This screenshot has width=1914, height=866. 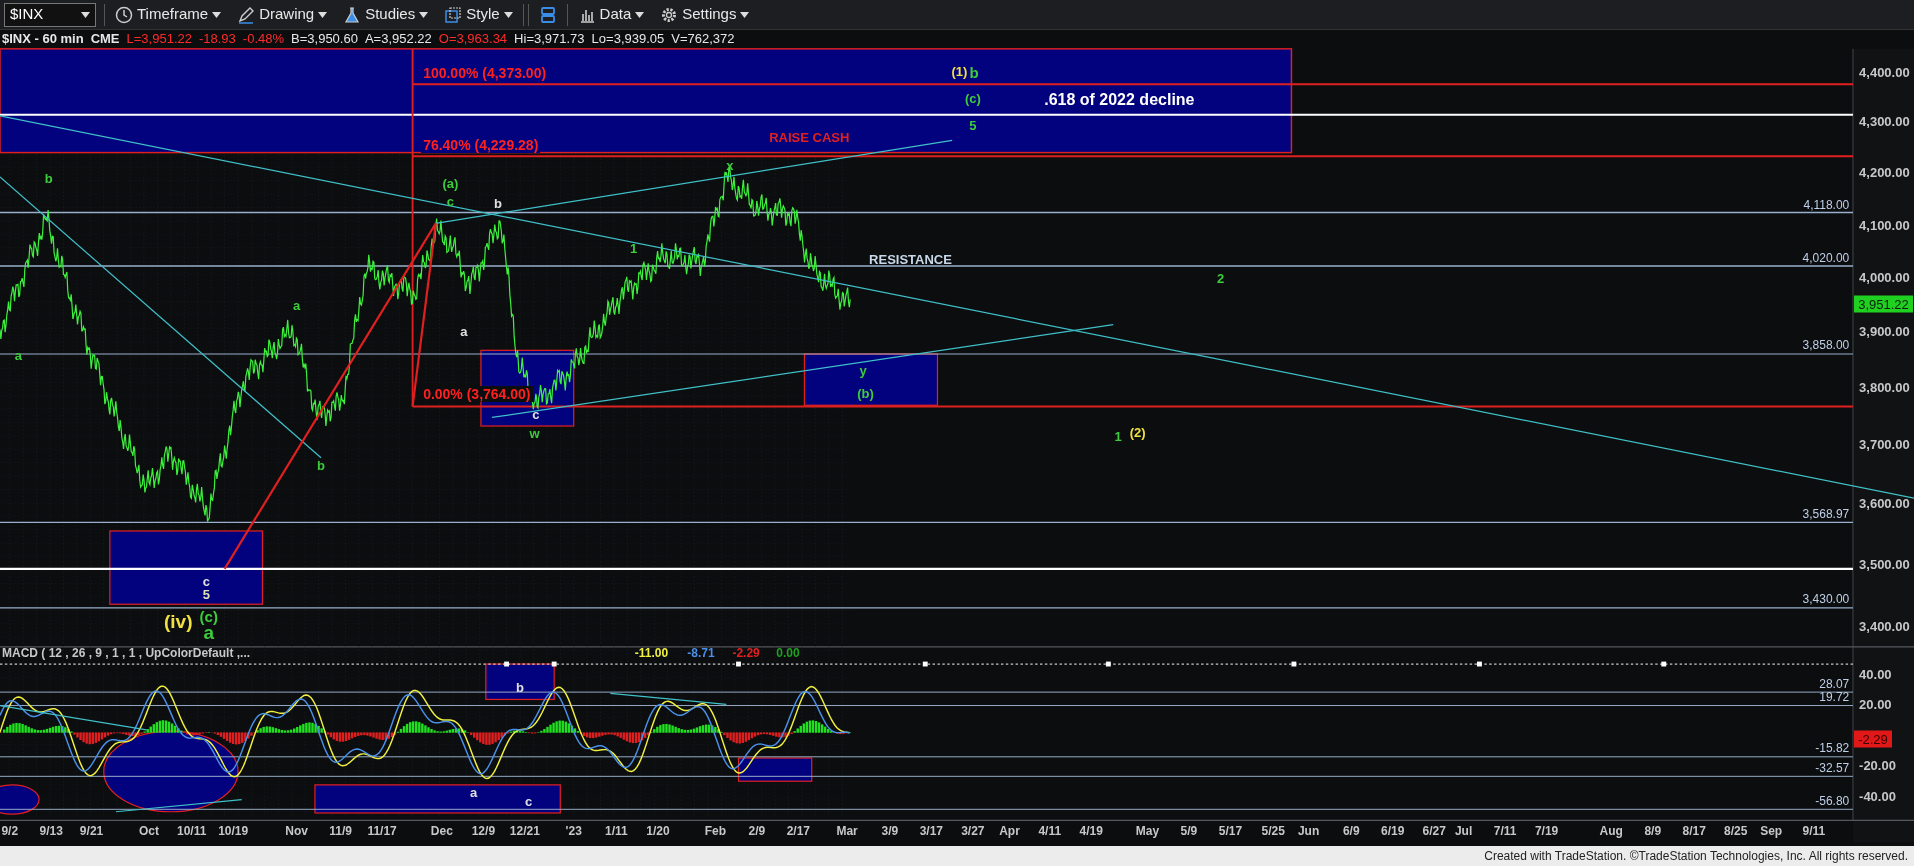 I want to click on toolbar-button: Settings, so click(x=705, y=14).